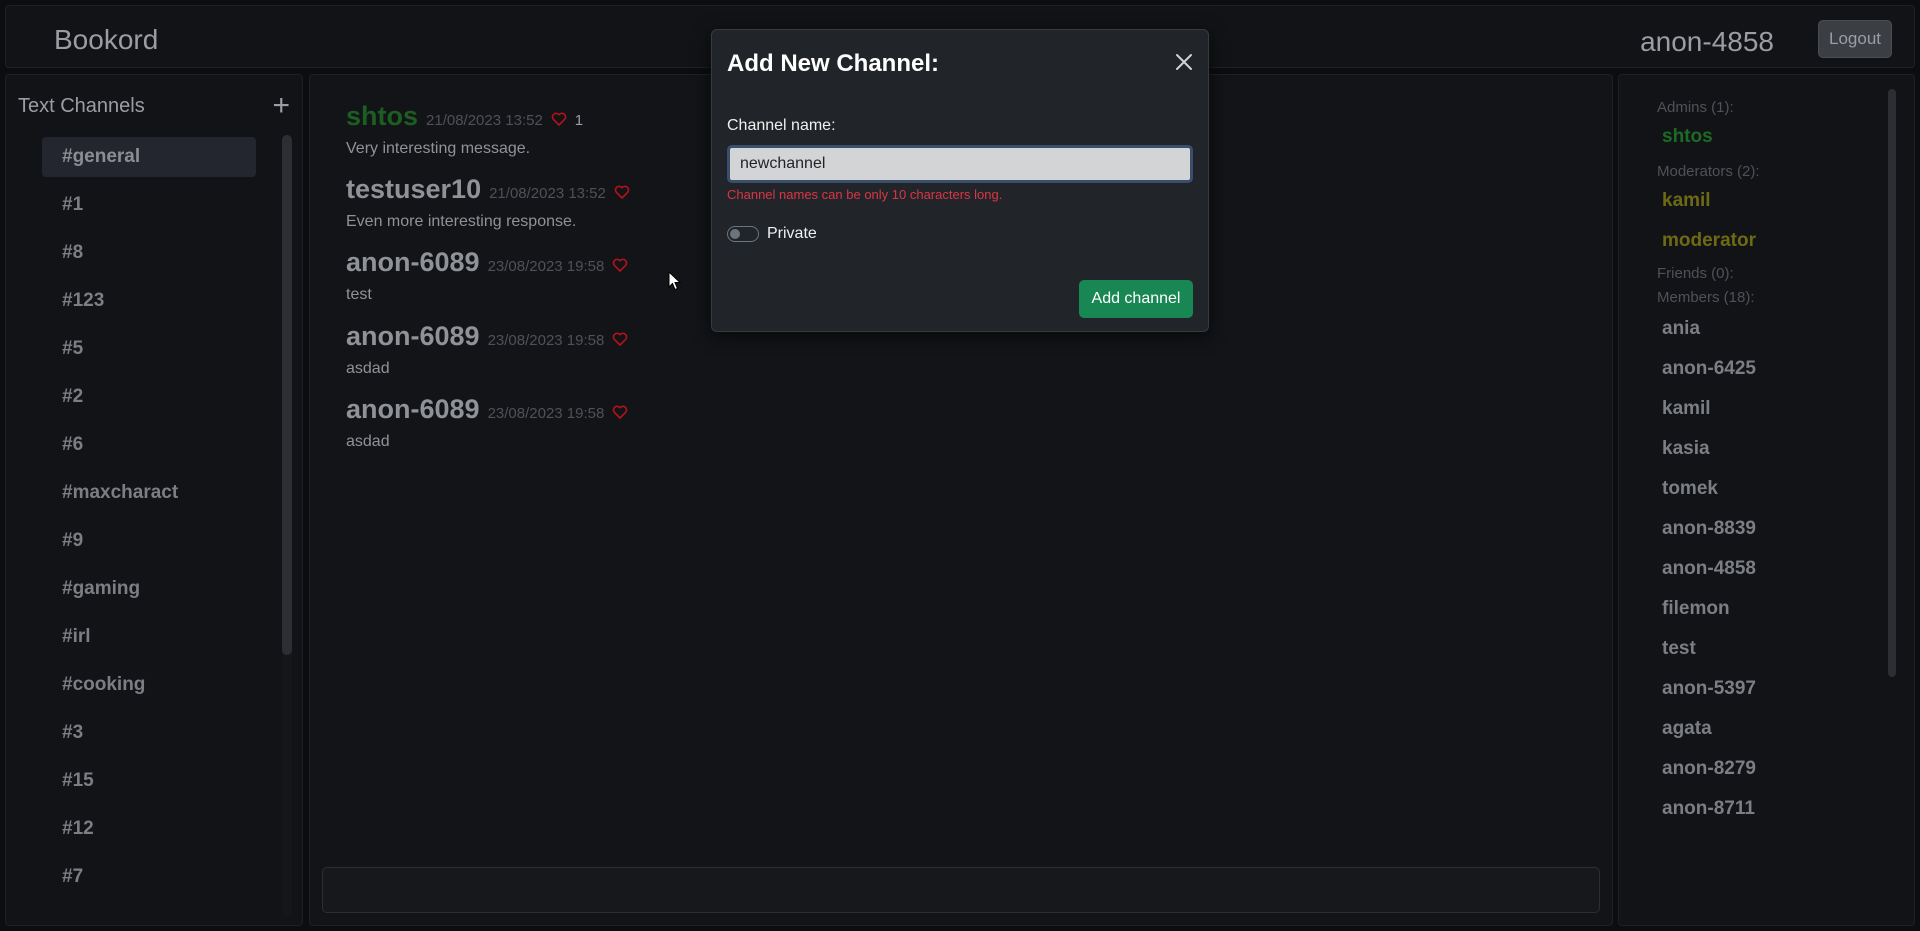 This screenshot has height=931, width=1920. I want to click on private-label: Private, so click(792, 233).